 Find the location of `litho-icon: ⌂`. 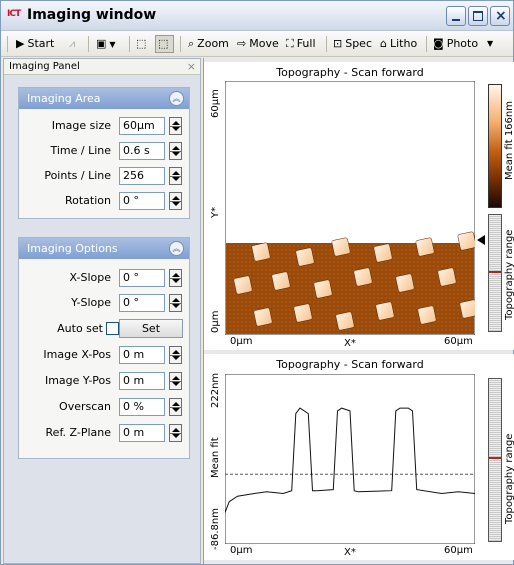

litho-icon: ⌂ is located at coordinates (383, 43).